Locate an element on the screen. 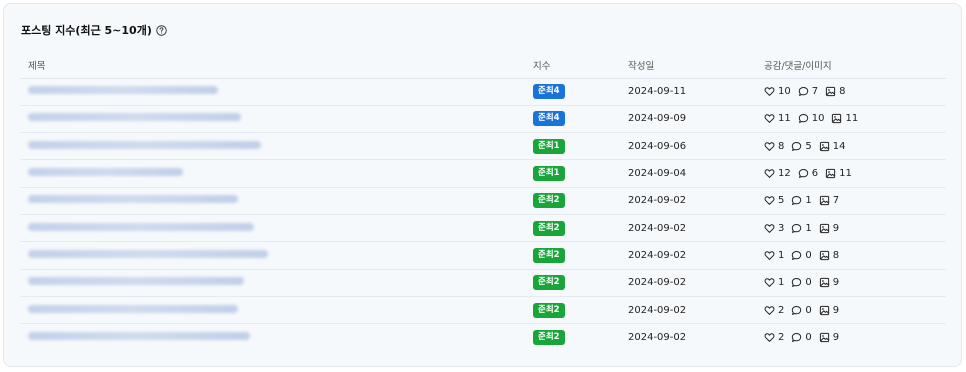 The image size is (966, 372). date-cell: 2024-09-04 is located at coordinates (688, 173).